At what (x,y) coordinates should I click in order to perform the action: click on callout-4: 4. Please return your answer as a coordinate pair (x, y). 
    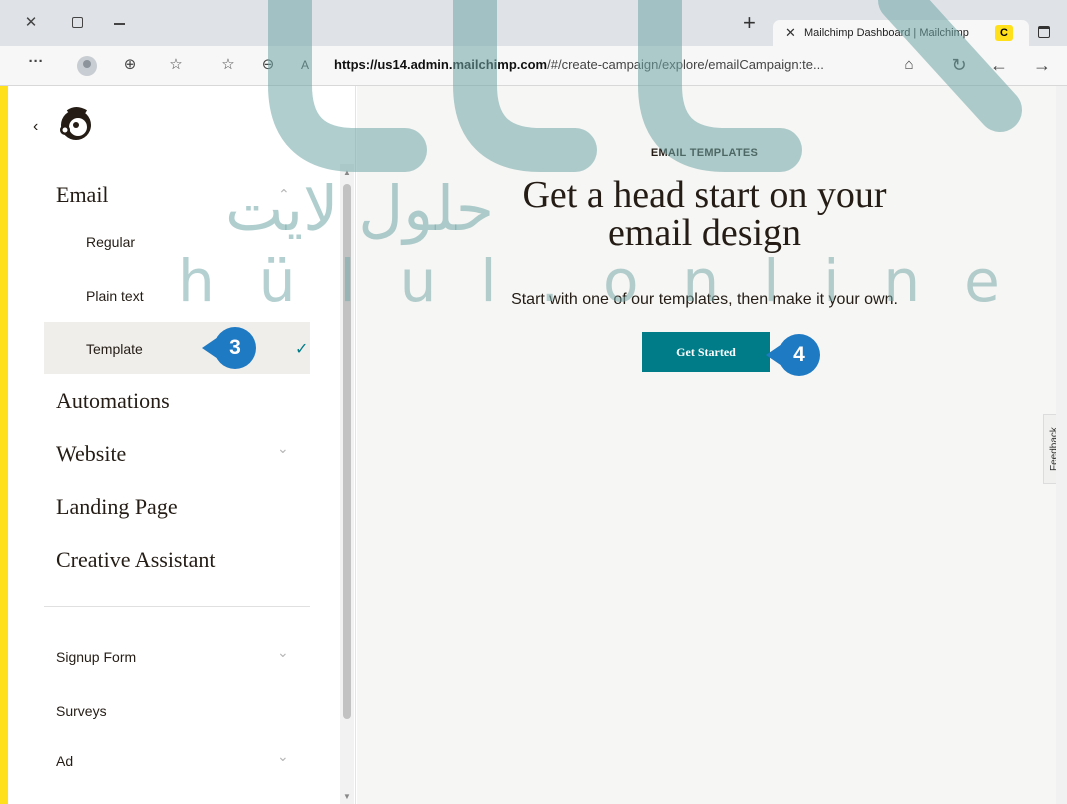
    Looking at the image, I should click on (793, 355).